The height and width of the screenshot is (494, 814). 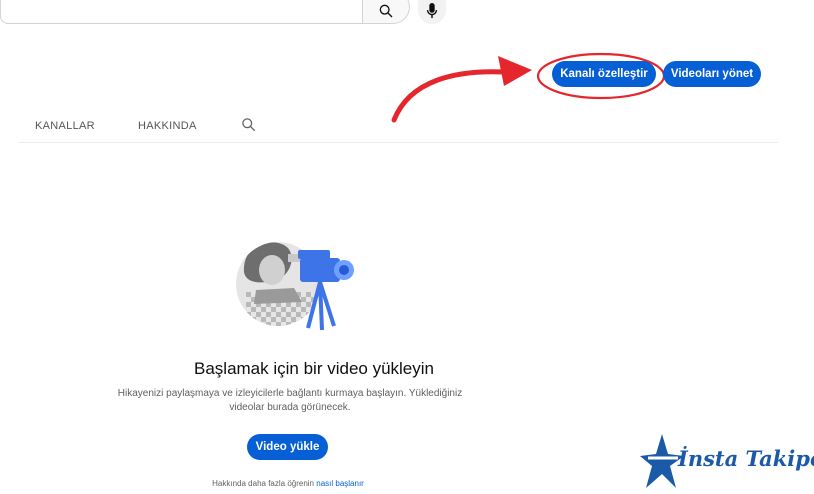 What do you see at coordinates (65, 126) in the screenshot?
I see `tab-channels: KANALLAR` at bounding box center [65, 126].